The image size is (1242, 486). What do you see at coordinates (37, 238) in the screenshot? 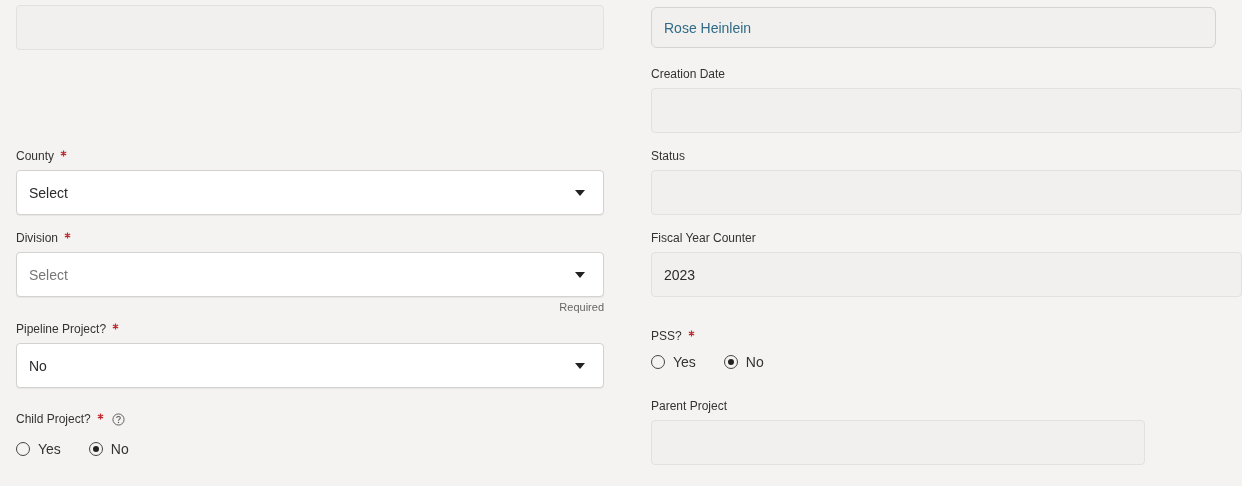
I see `field-label: Division` at bounding box center [37, 238].